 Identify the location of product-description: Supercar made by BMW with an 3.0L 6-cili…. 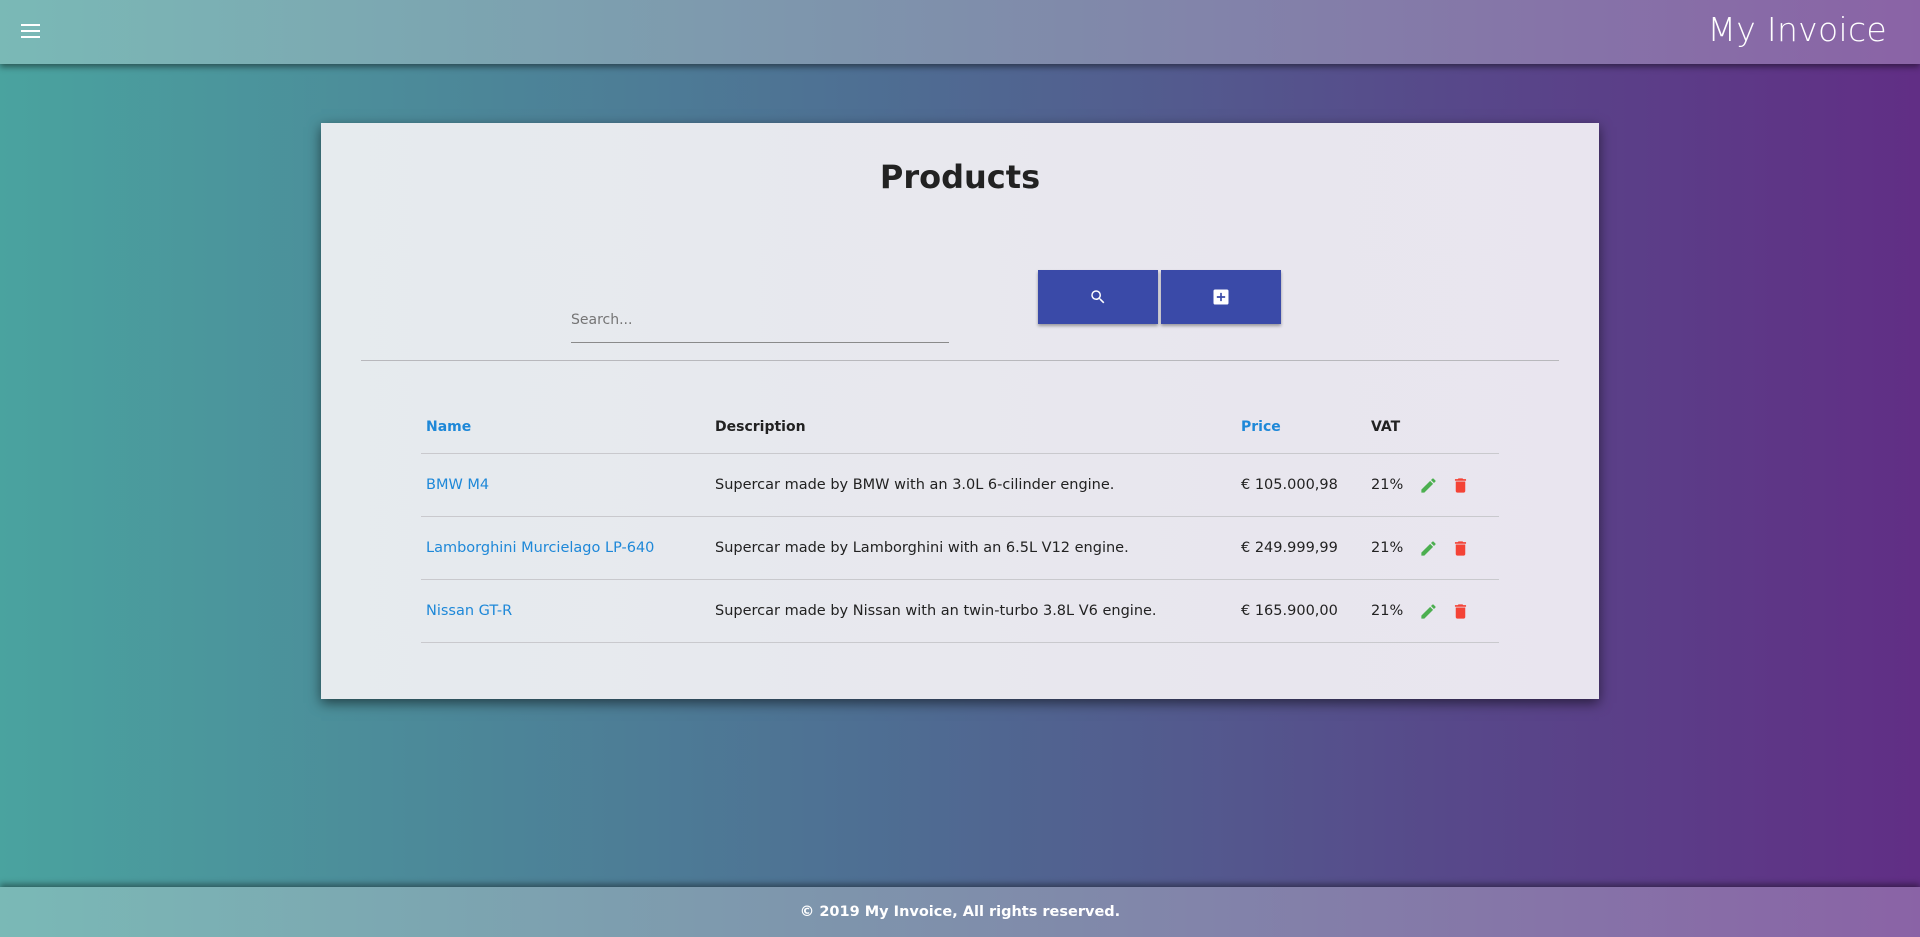
(915, 485).